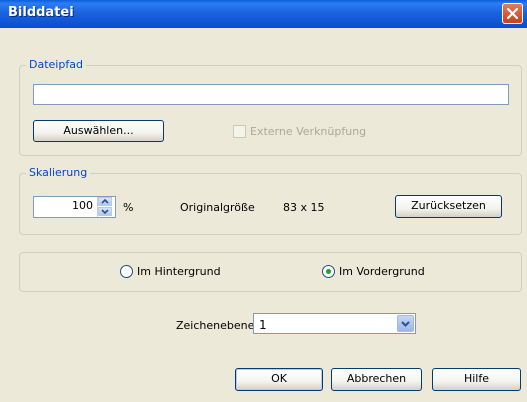 The image size is (527, 402). What do you see at coordinates (126, 271) in the screenshot?
I see `background-radio` at bounding box center [126, 271].